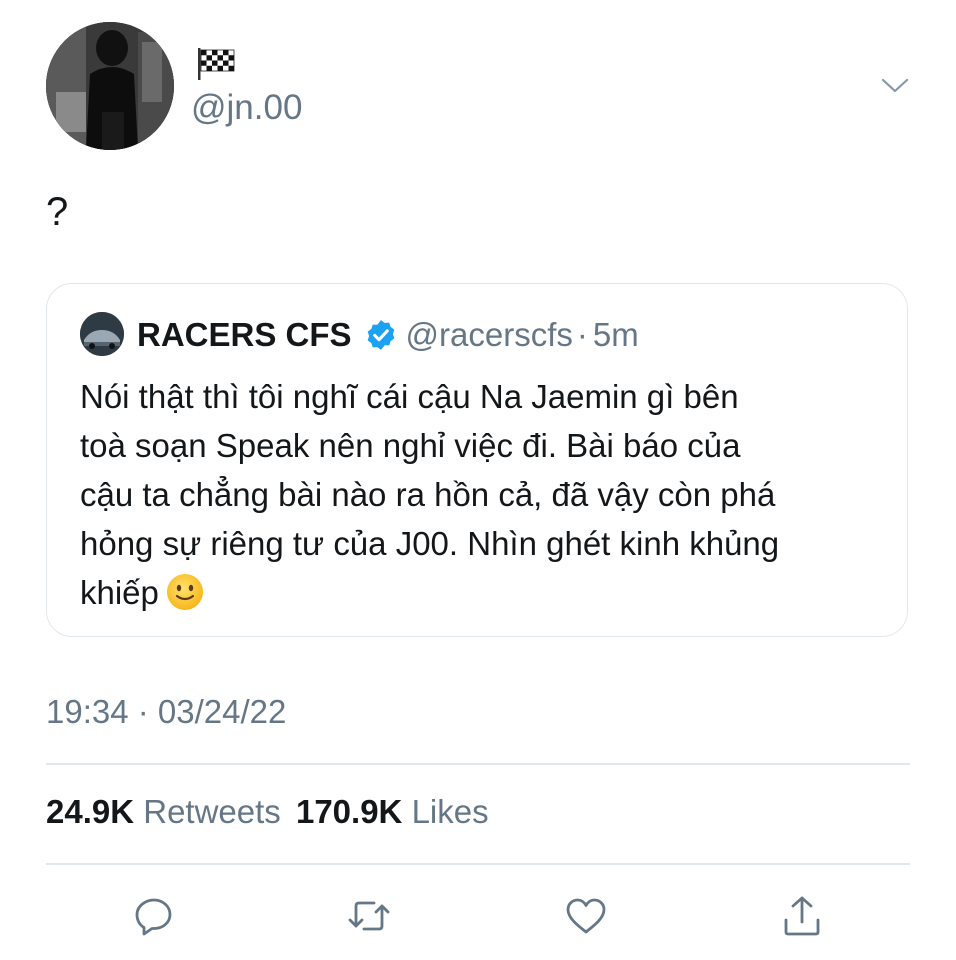 Image resolution: width=956 pixels, height=960 pixels. Describe the element at coordinates (185, 592) in the screenshot. I see `slightly-smiling-face-icon` at that location.